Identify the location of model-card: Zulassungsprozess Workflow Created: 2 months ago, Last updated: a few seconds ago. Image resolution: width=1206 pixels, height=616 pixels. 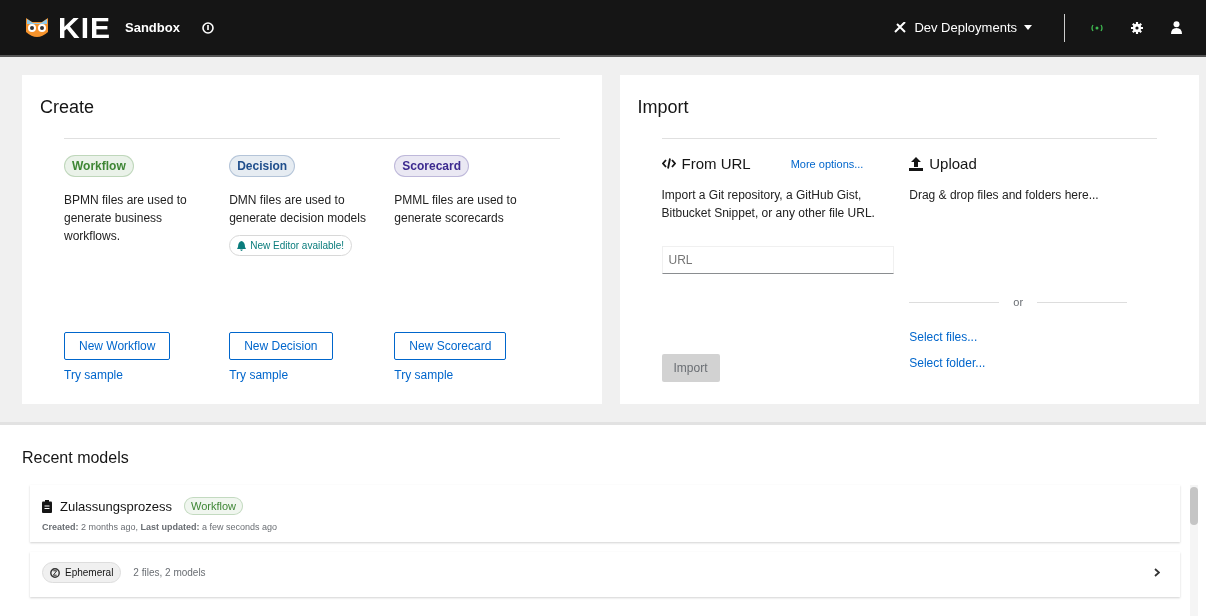
(605, 513).